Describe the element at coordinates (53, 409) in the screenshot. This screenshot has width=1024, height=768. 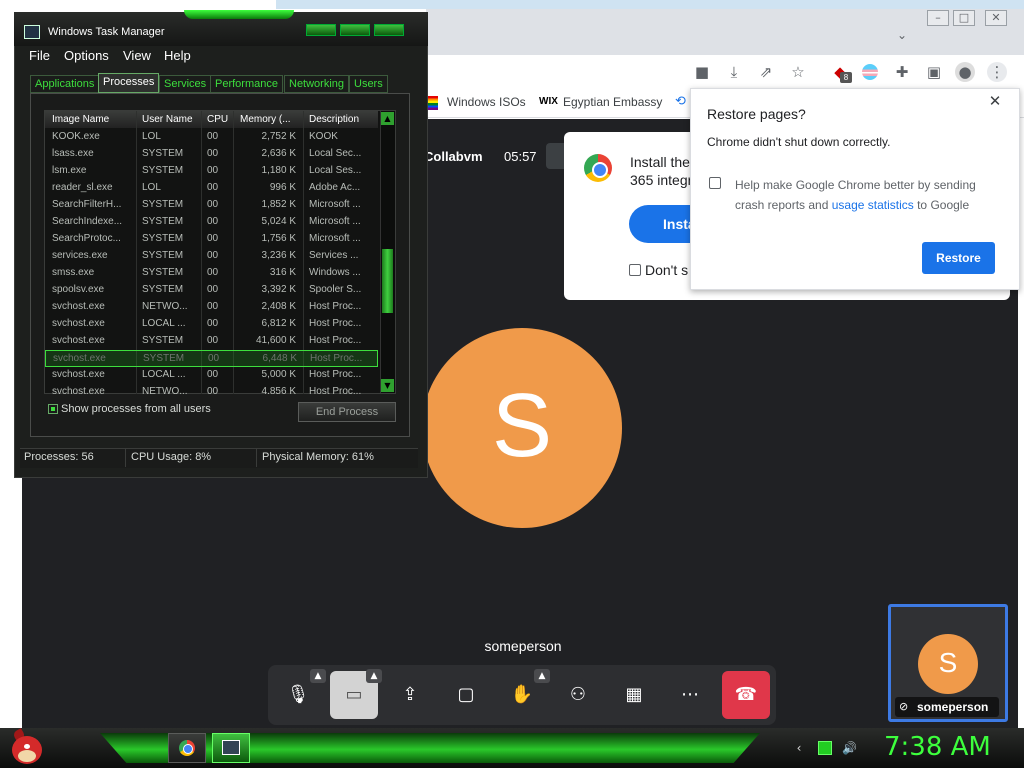
I see `show-all-processes-checkbox` at that location.